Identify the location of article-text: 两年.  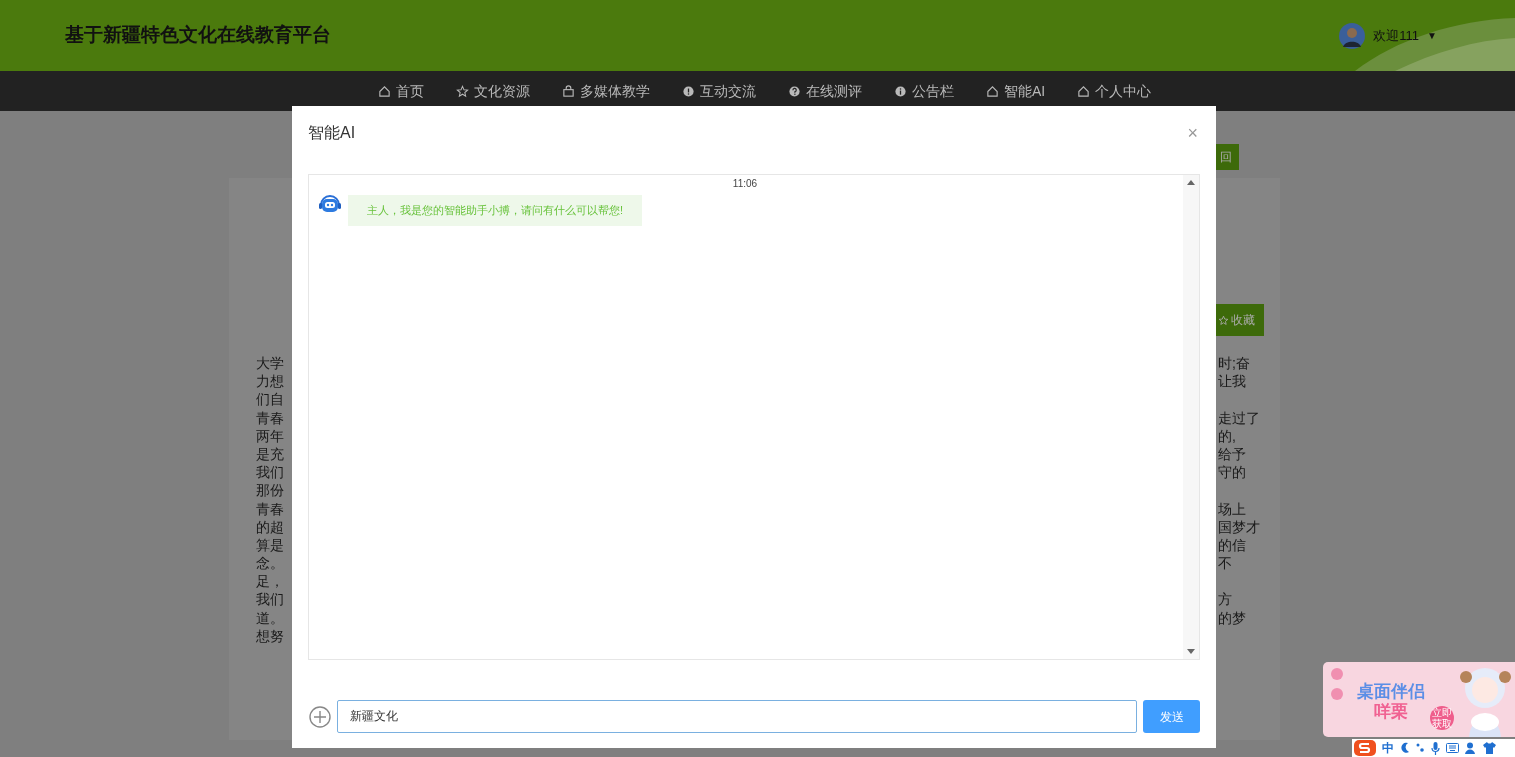
(270, 435).